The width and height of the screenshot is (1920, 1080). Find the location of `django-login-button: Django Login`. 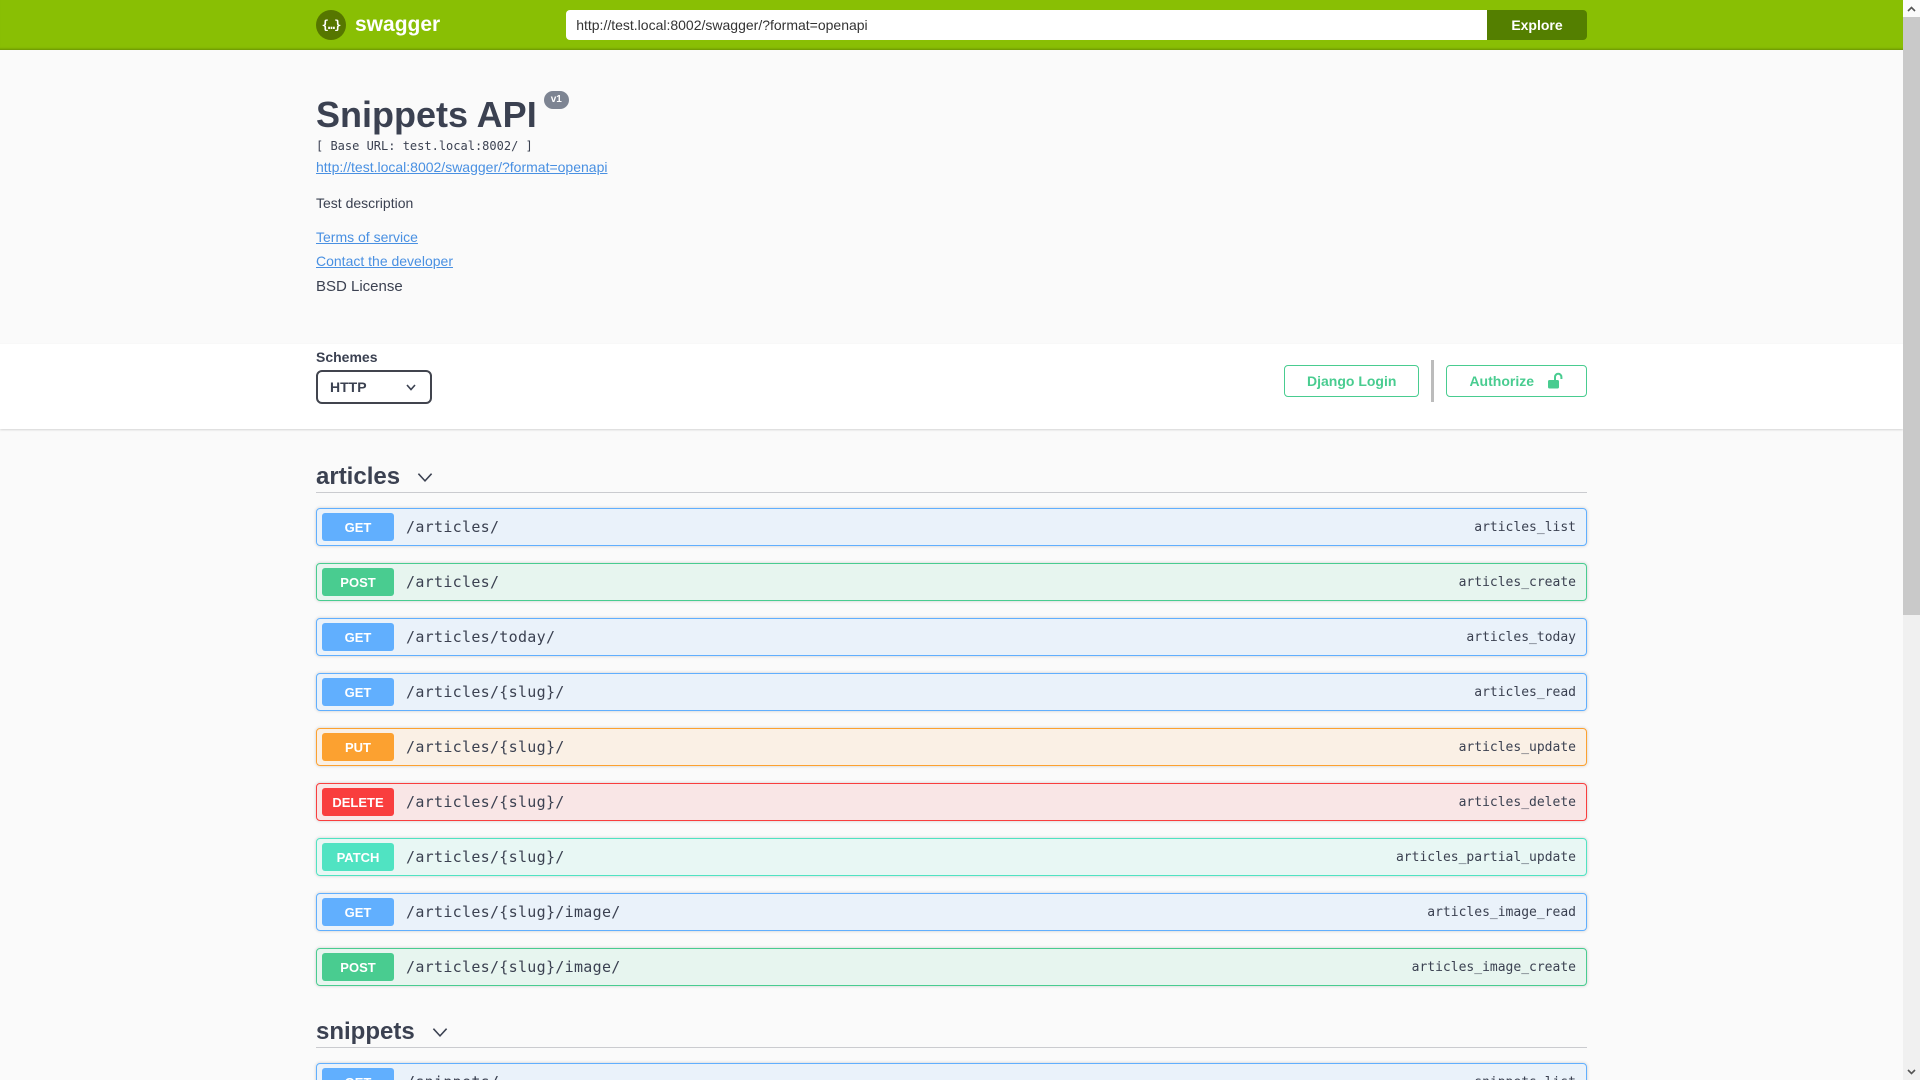

django-login-button: Django Login is located at coordinates (1352, 381).